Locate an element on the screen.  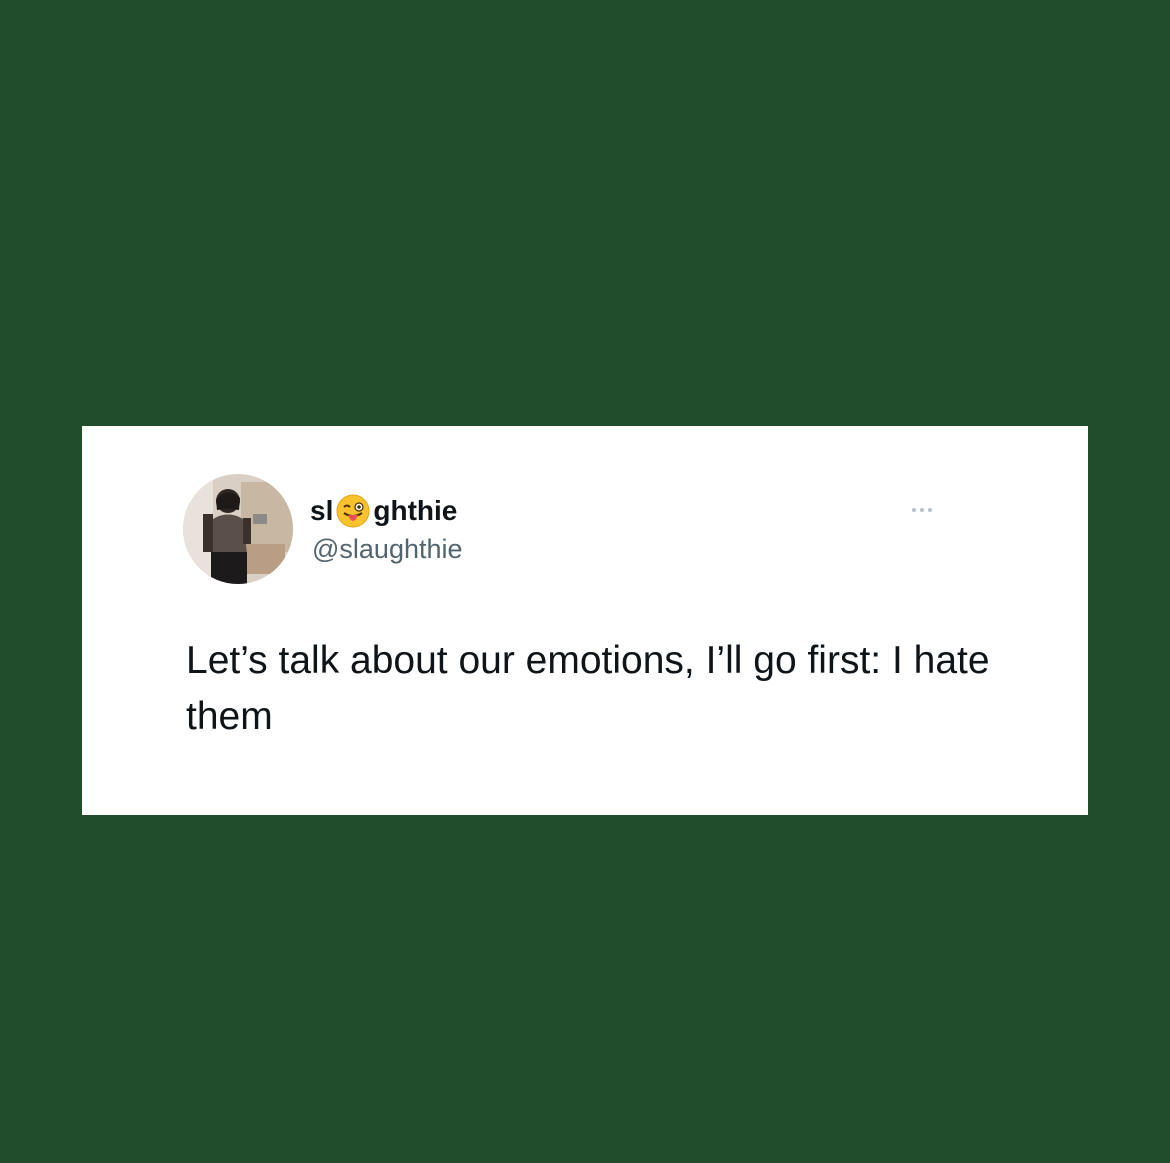
winking-face-with-tongue-icon is located at coordinates (353, 511).